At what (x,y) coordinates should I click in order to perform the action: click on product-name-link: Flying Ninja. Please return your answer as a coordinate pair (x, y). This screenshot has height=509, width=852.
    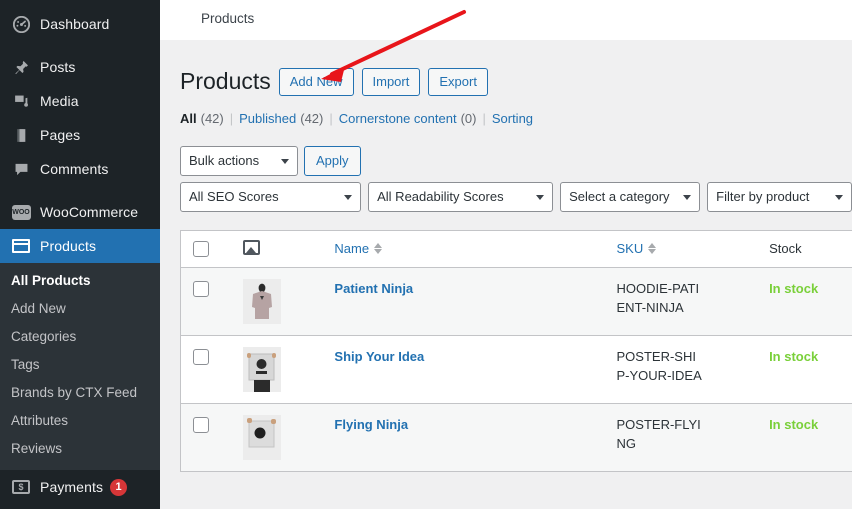
    Looking at the image, I should click on (371, 424).